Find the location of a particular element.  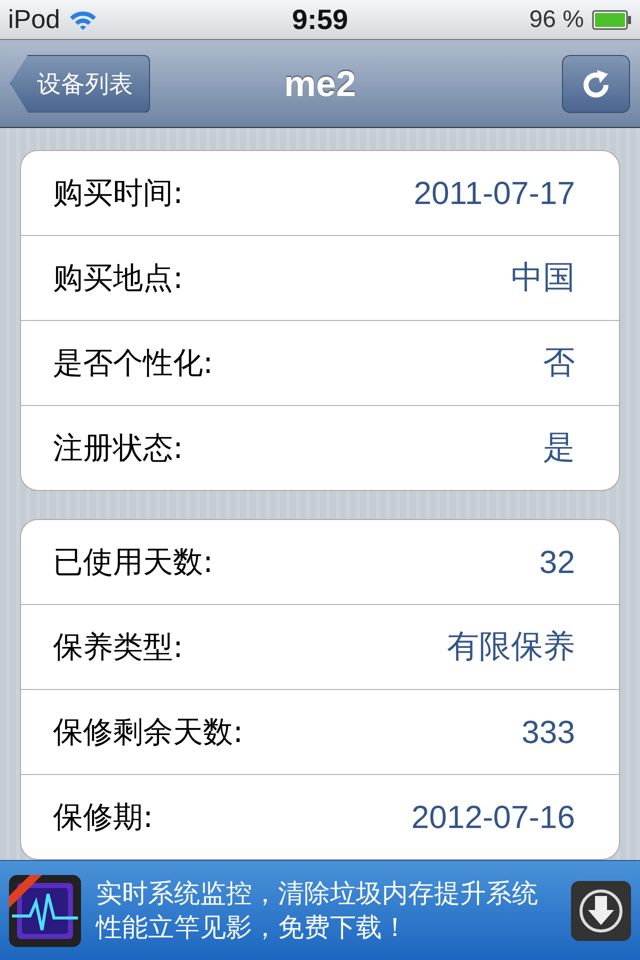

carrier-name: iPod is located at coordinates (34, 19).